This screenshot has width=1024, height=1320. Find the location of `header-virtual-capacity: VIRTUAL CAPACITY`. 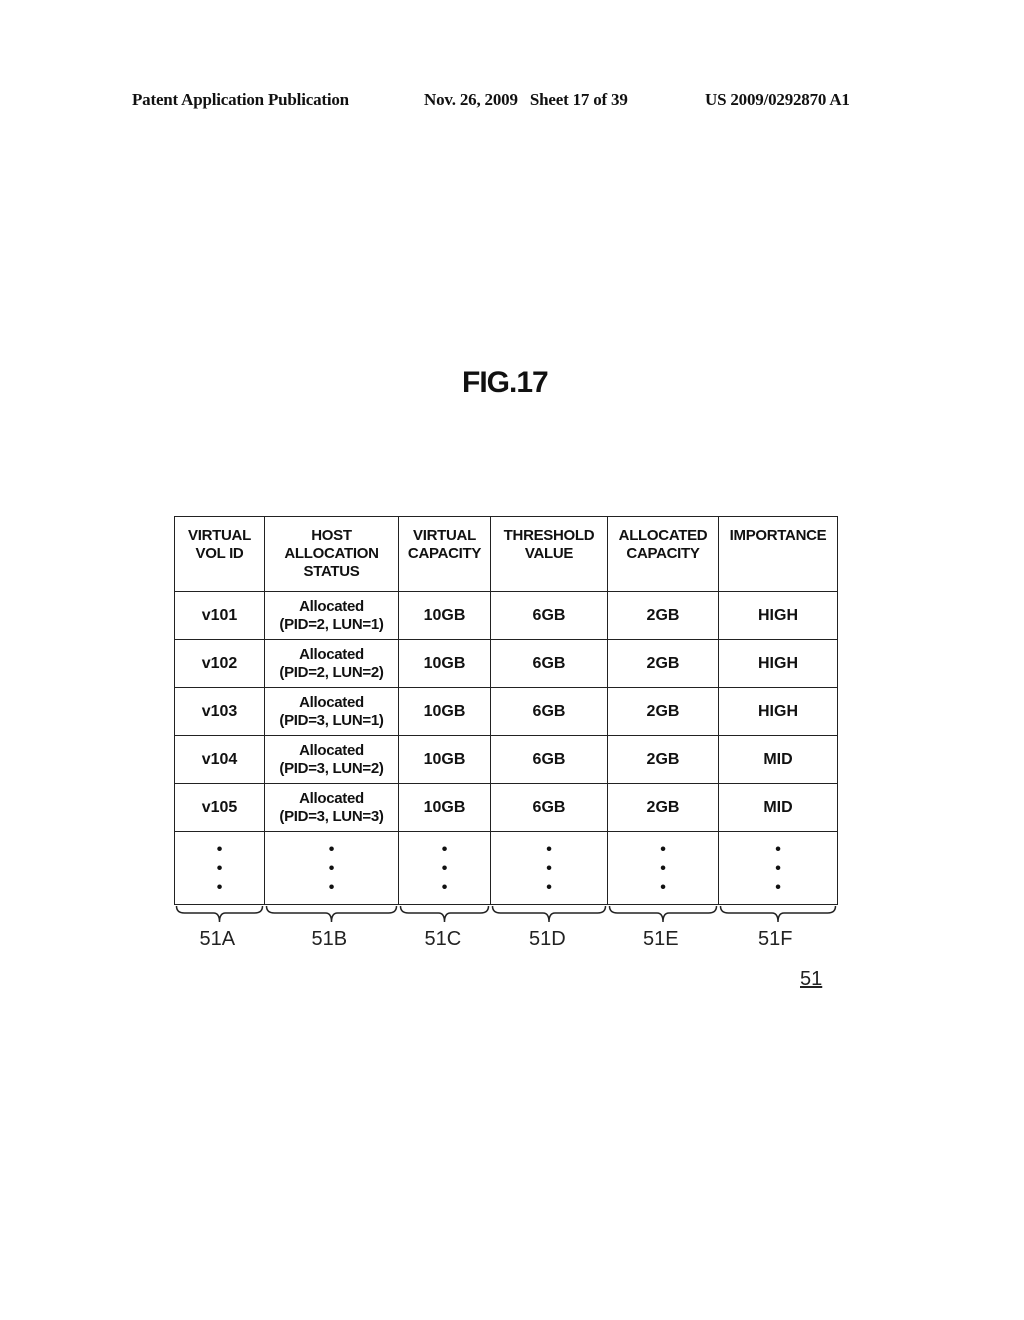

header-virtual-capacity: VIRTUAL CAPACITY is located at coordinates (444, 554).